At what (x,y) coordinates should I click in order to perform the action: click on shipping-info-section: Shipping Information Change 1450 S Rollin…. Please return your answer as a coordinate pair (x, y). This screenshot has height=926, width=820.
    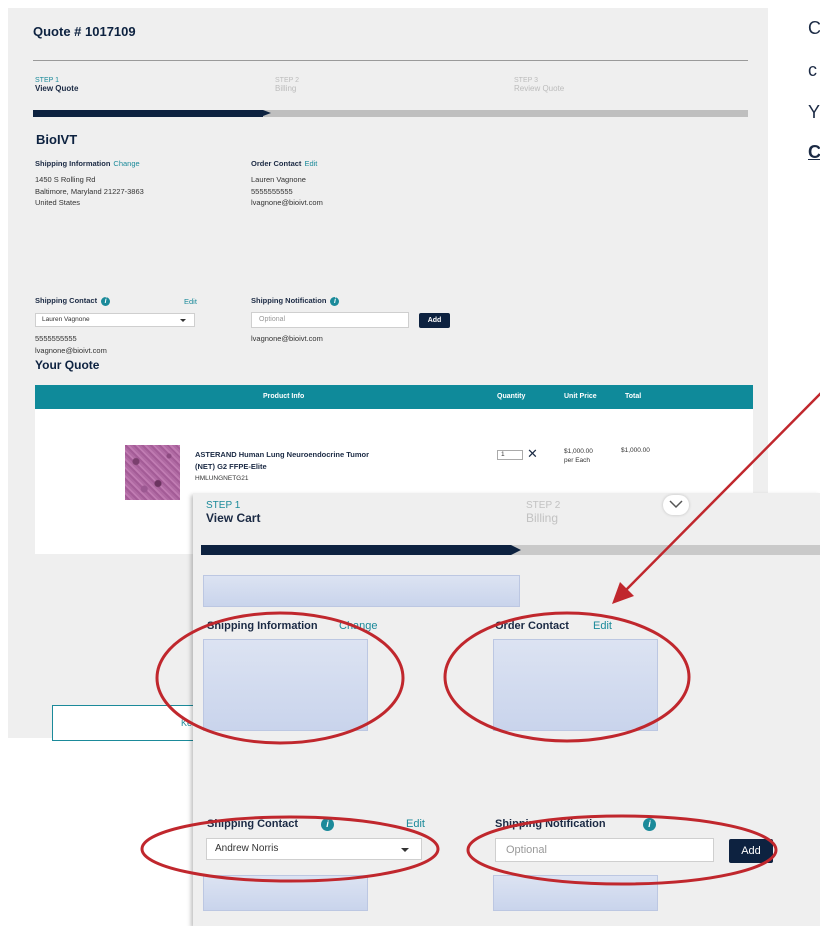
    Looking at the image, I should click on (130, 184).